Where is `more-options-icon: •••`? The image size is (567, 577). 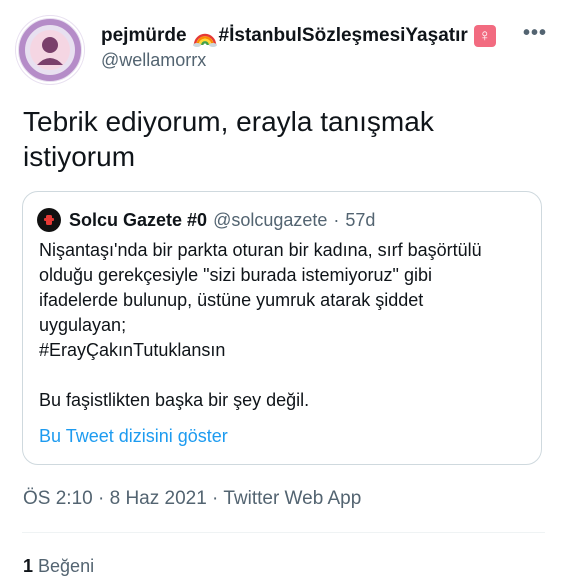
more-options-icon: ••• is located at coordinates (535, 33).